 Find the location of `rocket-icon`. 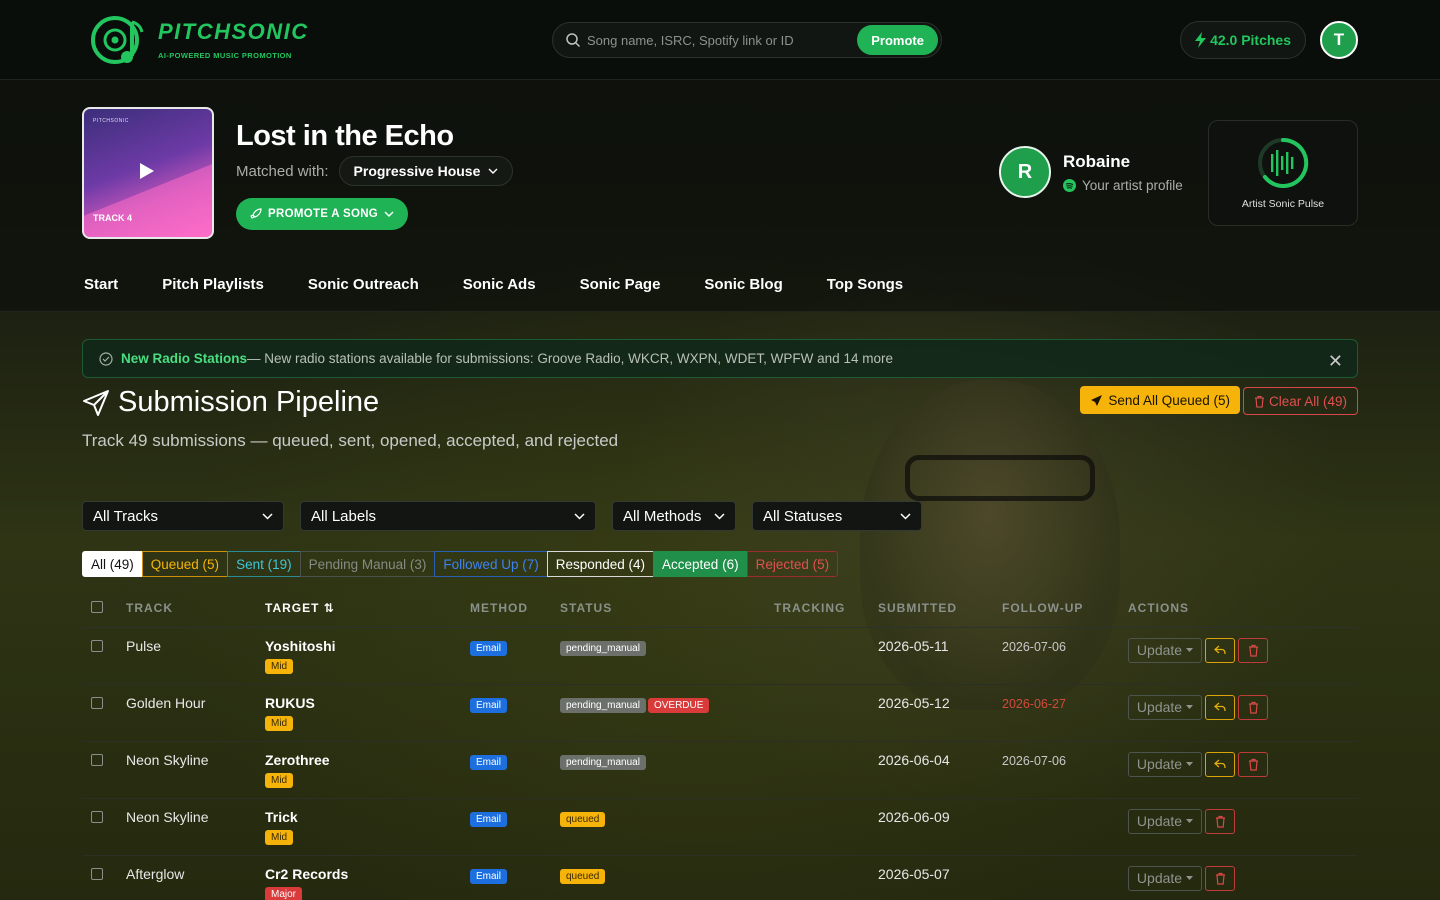

rocket-icon is located at coordinates (256, 213).